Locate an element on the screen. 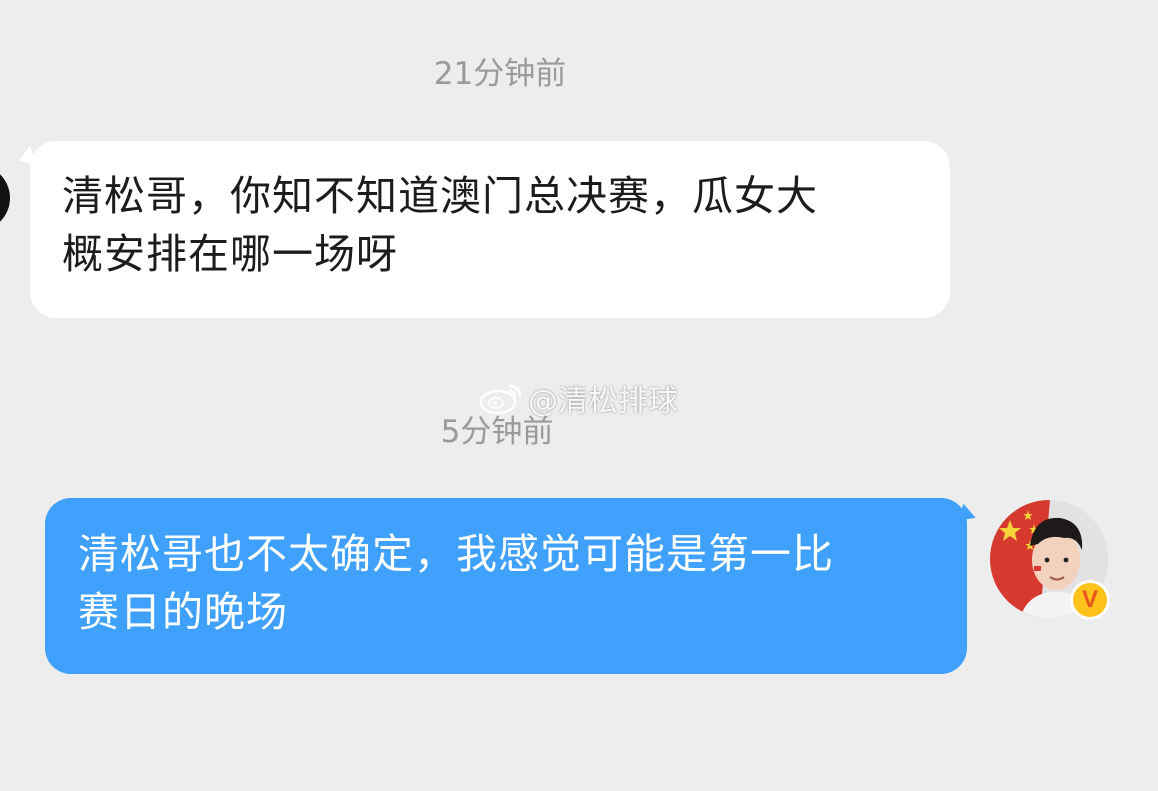 This screenshot has height=791, width=1158. message-text-line: 赛日的晚场 is located at coordinates (183, 612).